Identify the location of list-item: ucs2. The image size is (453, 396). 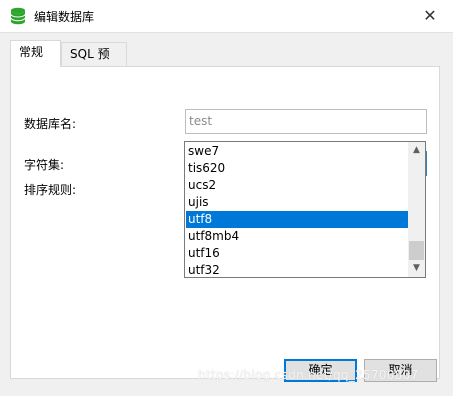
(297, 185).